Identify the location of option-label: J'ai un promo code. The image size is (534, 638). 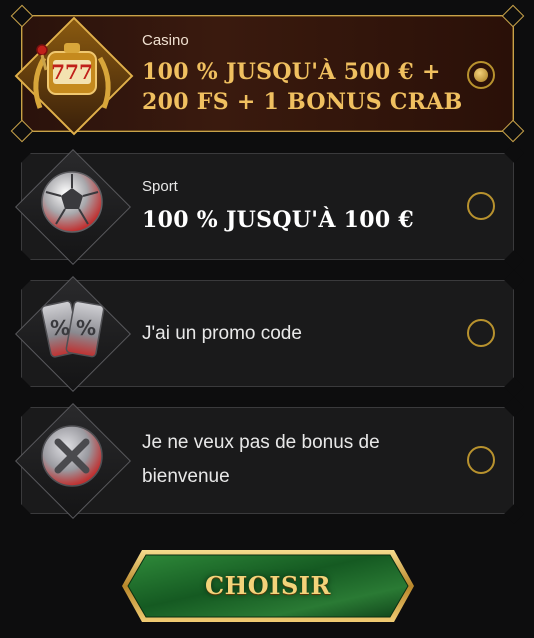
(222, 333).